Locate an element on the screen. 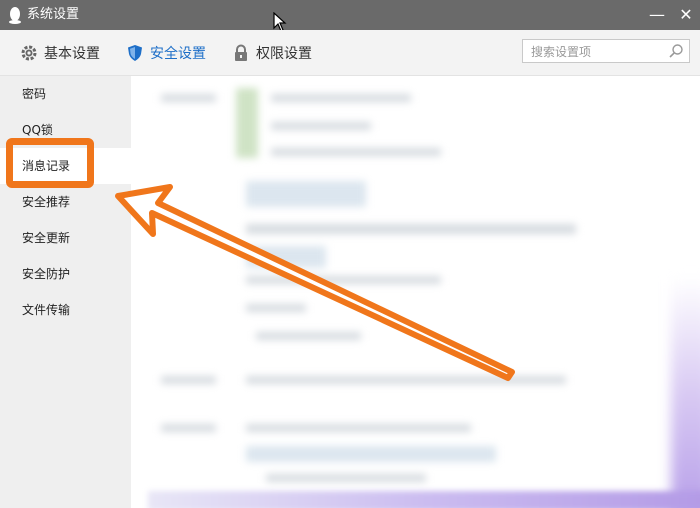 This screenshot has height=508, width=700. lock-icon is located at coordinates (241, 52).